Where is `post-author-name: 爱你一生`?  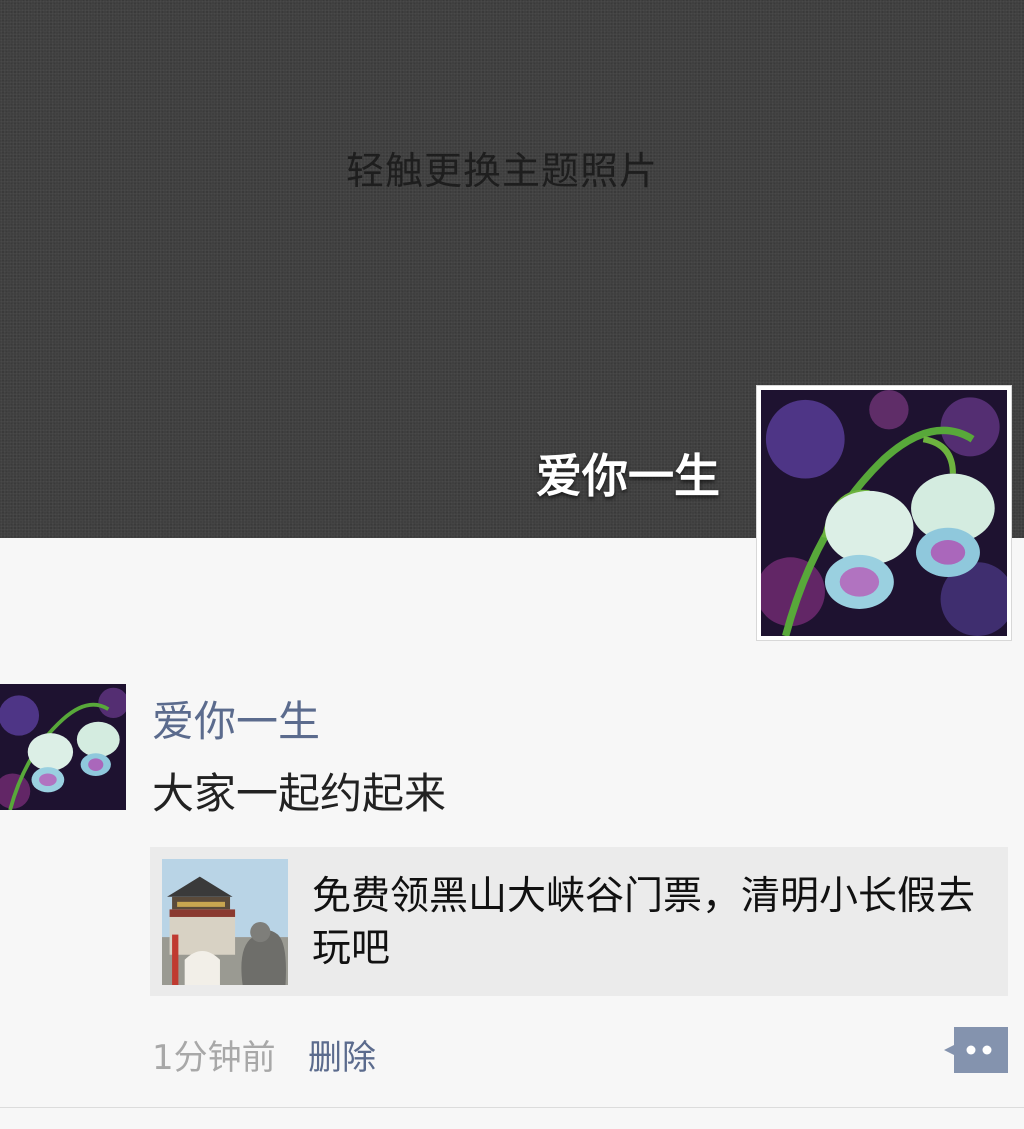 post-author-name: 爱你一生 is located at coordinates (236, 718).